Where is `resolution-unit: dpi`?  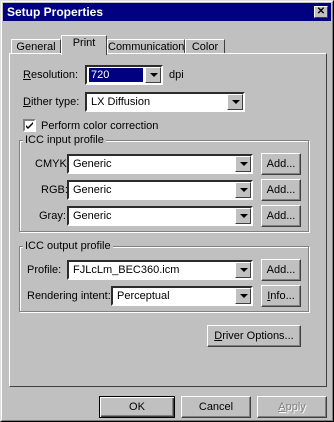
resolution-unit: dpi is located at coordinates (176, 75).